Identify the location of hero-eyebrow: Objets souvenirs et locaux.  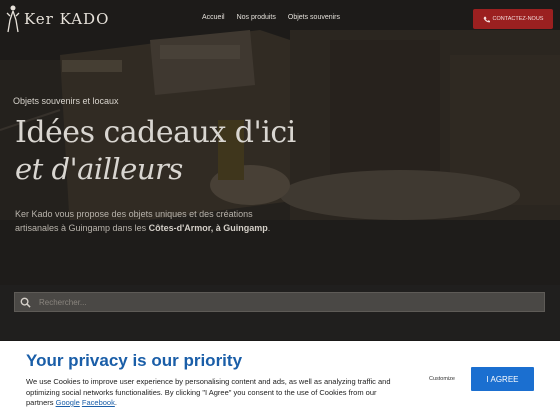
(66, 101).